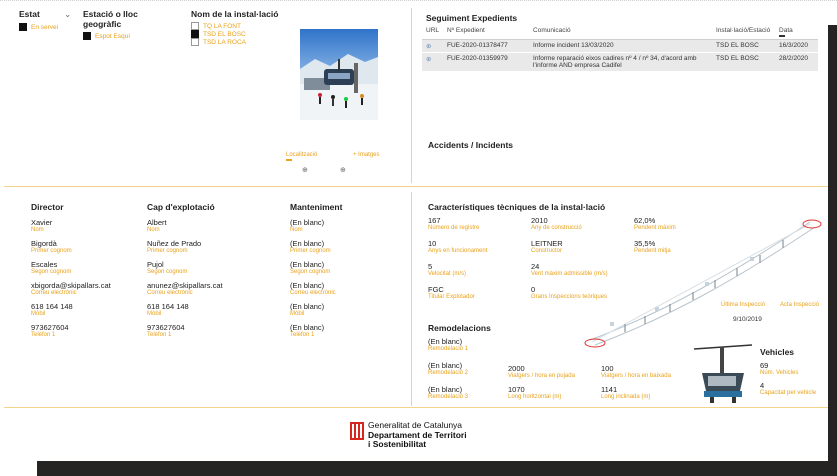 The height and width of the screenshot is (476, 837). I want to click on estacio-slicer: Estació o lloc geogràfic Espot Esquí, so click(130, 24).